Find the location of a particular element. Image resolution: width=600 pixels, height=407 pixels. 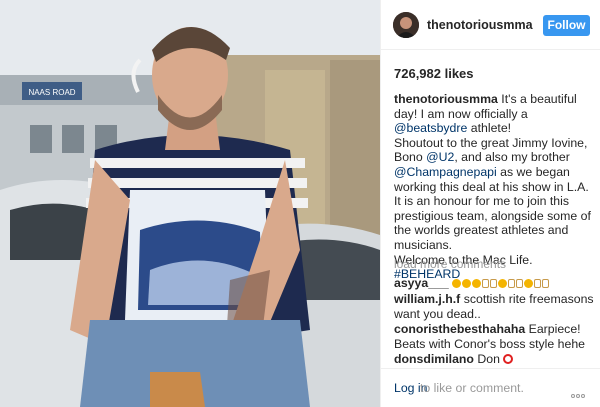

comment-text: Don is located at coordinates (488, 359).